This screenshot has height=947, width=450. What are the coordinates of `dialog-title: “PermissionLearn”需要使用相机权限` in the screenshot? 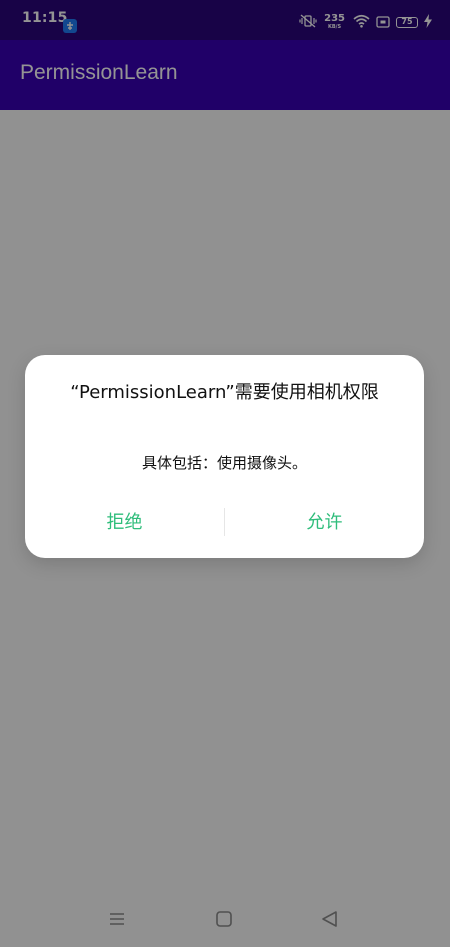 It's located at (224, 392).